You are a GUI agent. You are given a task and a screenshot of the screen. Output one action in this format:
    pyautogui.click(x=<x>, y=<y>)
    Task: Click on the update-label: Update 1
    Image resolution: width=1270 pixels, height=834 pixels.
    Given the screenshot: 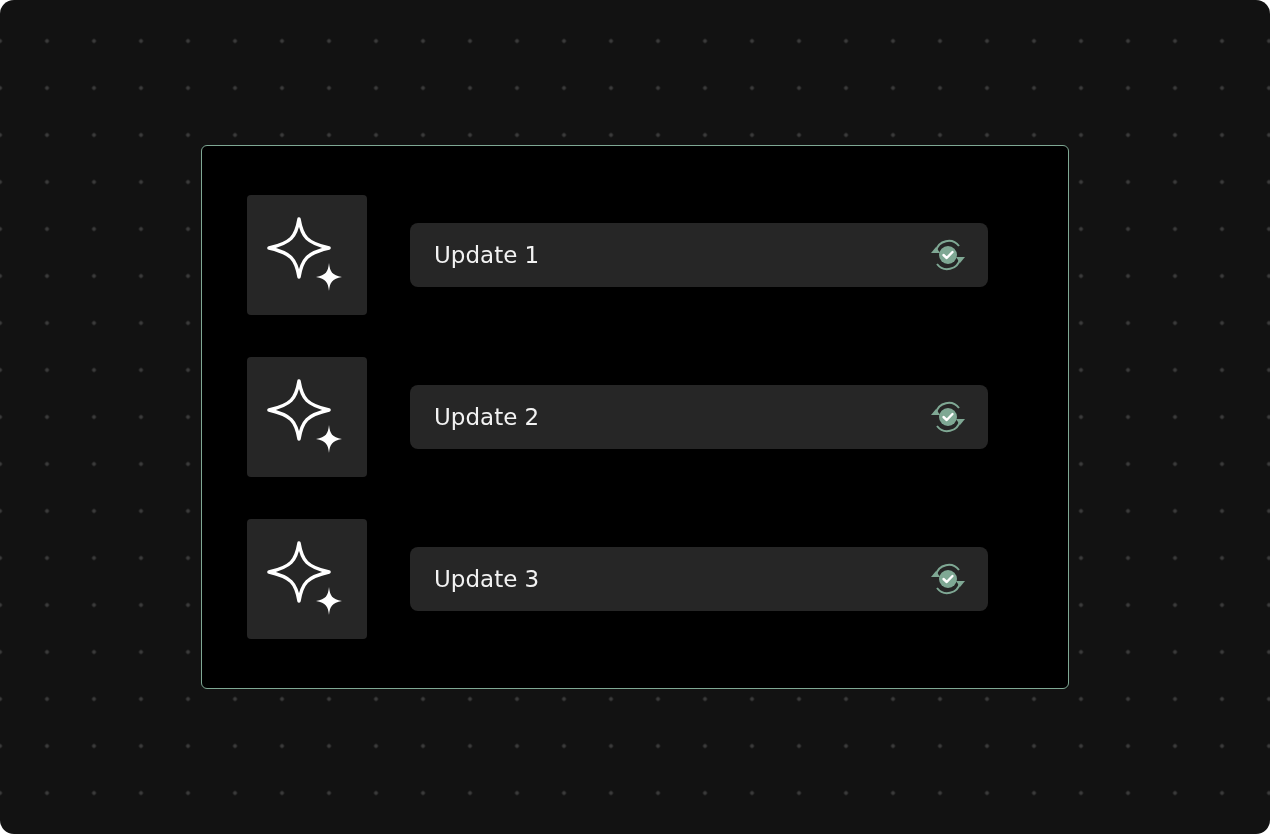 What is the action you would take?
    pyautogui.click(x=487, y=255)
    